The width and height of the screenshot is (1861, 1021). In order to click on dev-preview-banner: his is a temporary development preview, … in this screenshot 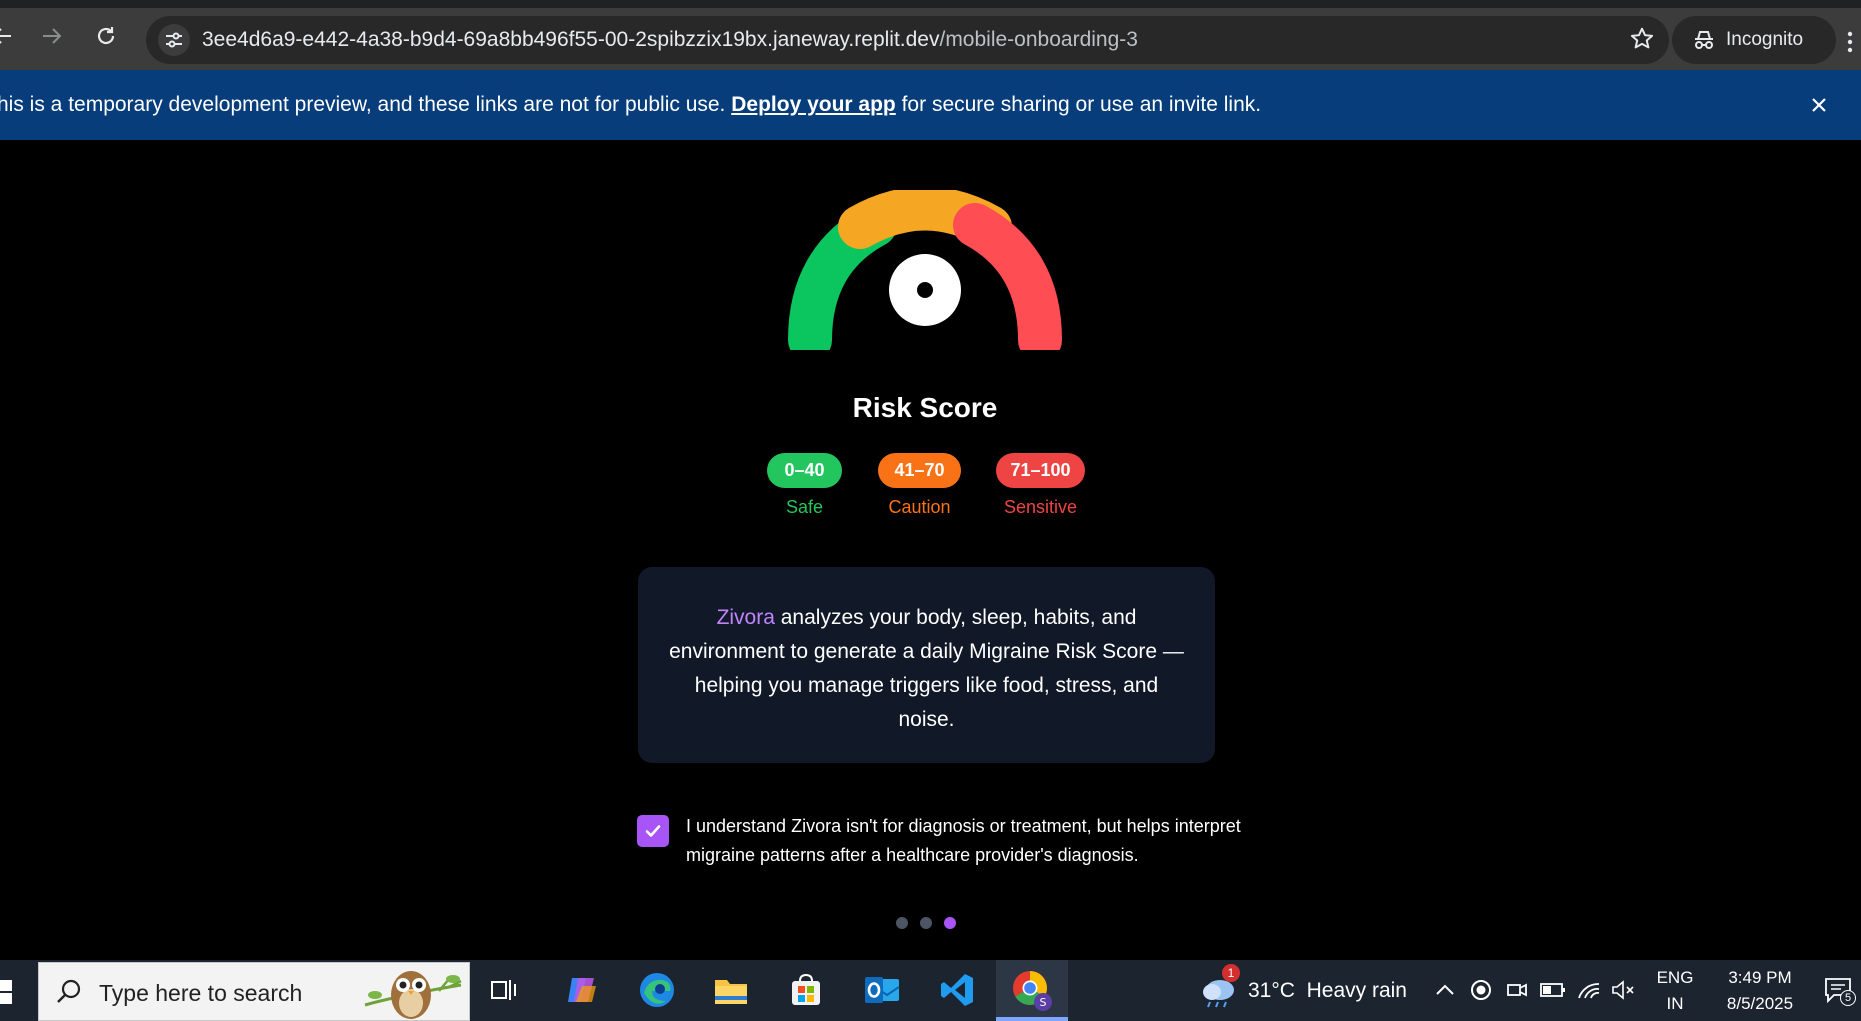, I will do `click(930, 105)`.